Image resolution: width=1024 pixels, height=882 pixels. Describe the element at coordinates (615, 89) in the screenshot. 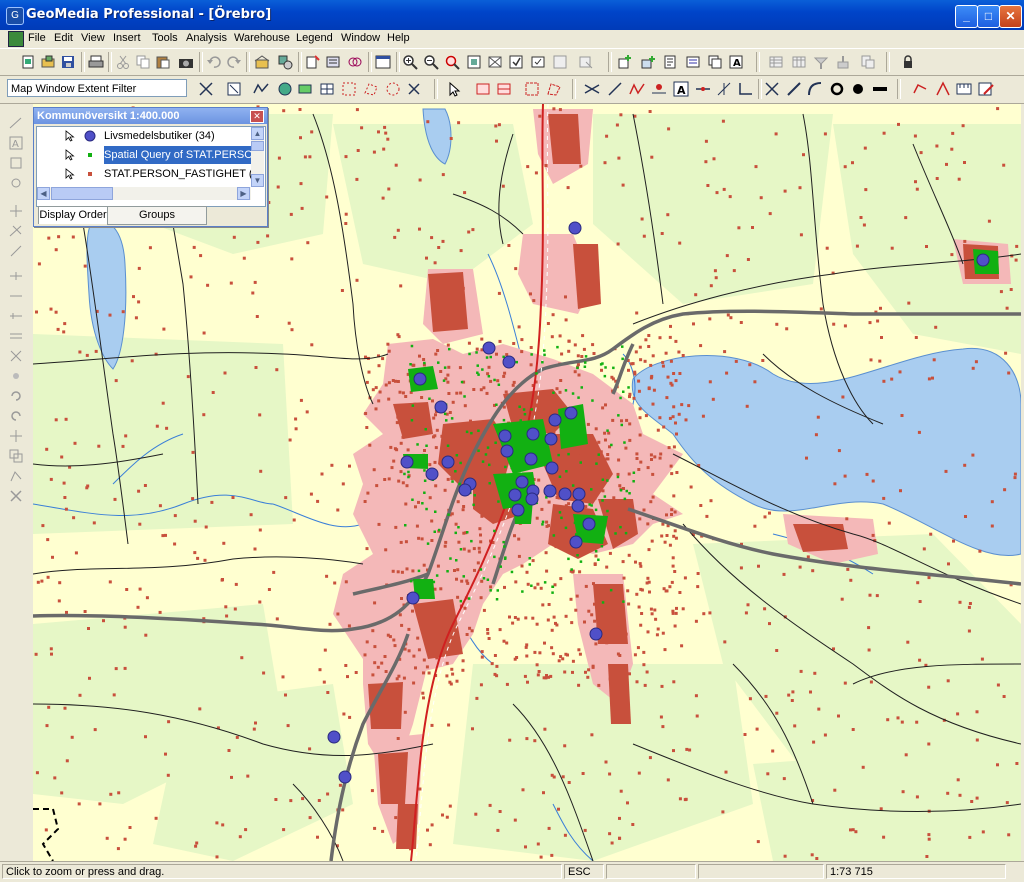

I see `draw-line-icon` at that location.